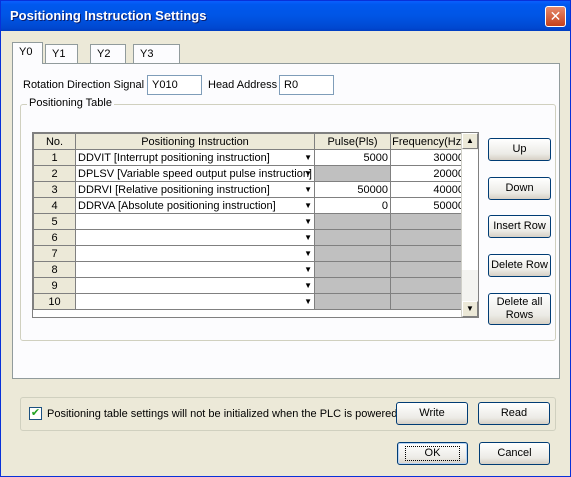 This screenshot has height=477, width=571. I want to click on table-vertical-scrollbar: ▲ ▼, so click(469, 225).